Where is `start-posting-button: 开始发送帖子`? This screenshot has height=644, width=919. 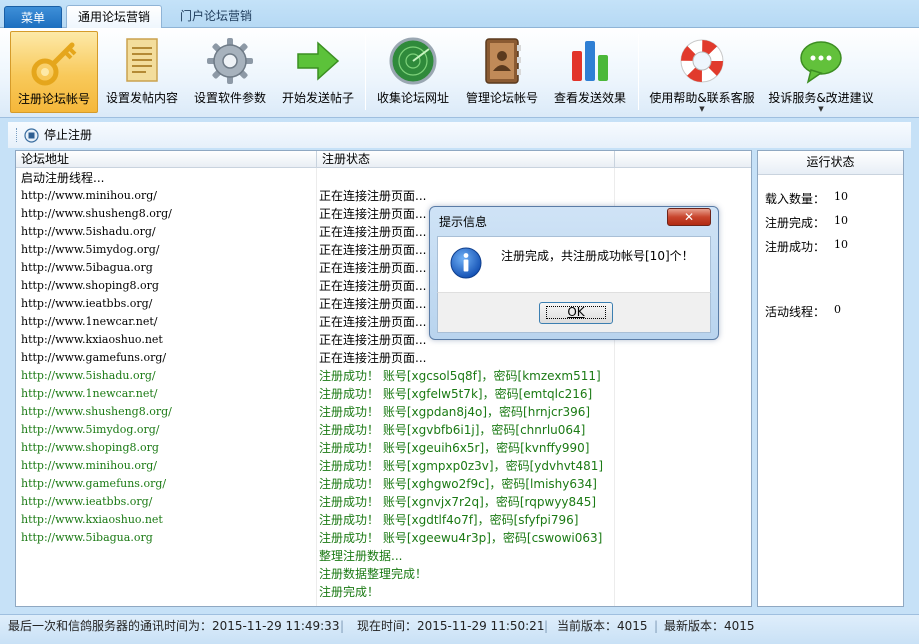
start-posting-button: 开始发送帖子 is located at coordinates (318, 72).